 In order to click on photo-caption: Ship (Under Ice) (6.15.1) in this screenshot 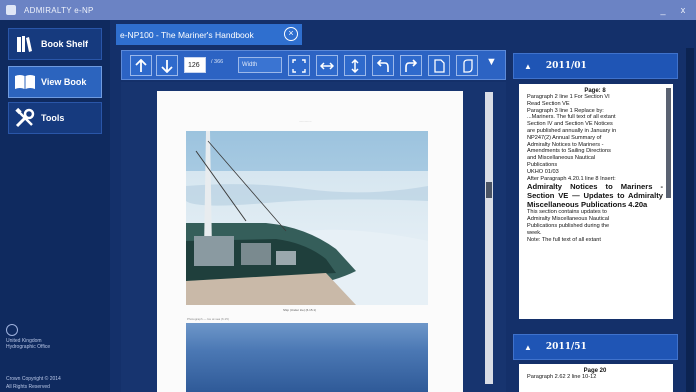, I will do `click(300, 310)`.